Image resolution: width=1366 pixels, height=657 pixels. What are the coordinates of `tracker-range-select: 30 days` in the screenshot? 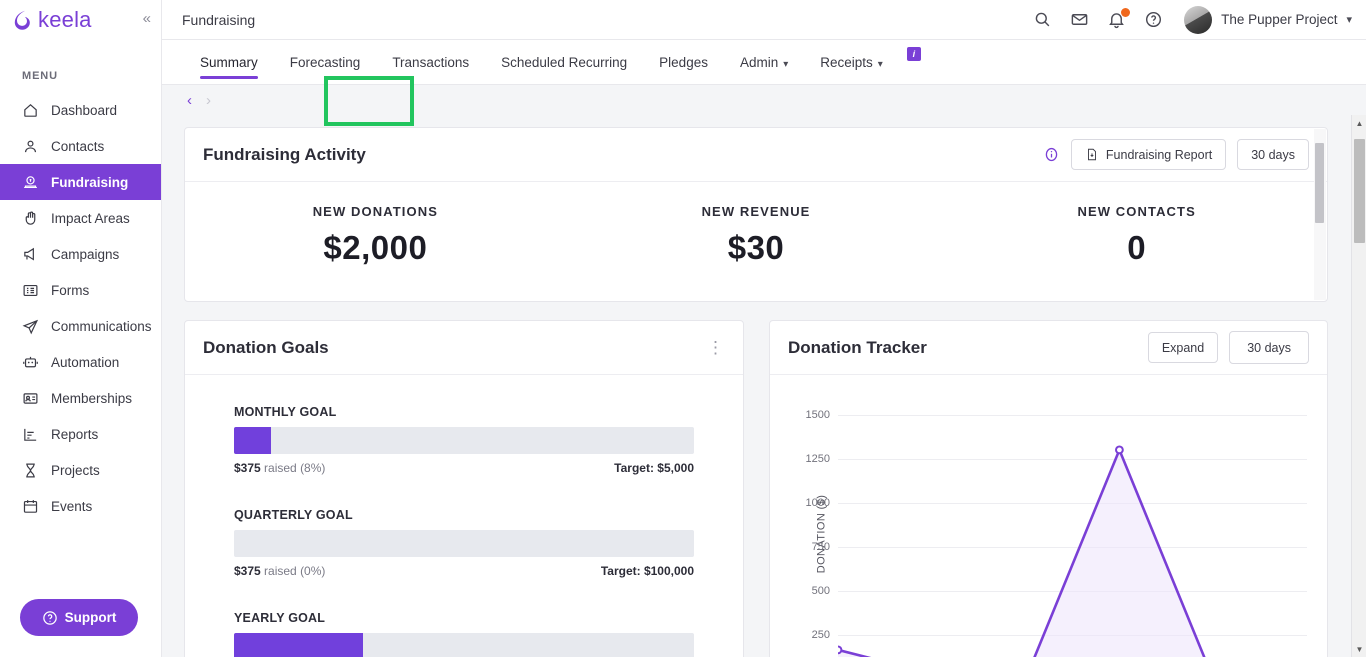 It's located at (1269, 347).